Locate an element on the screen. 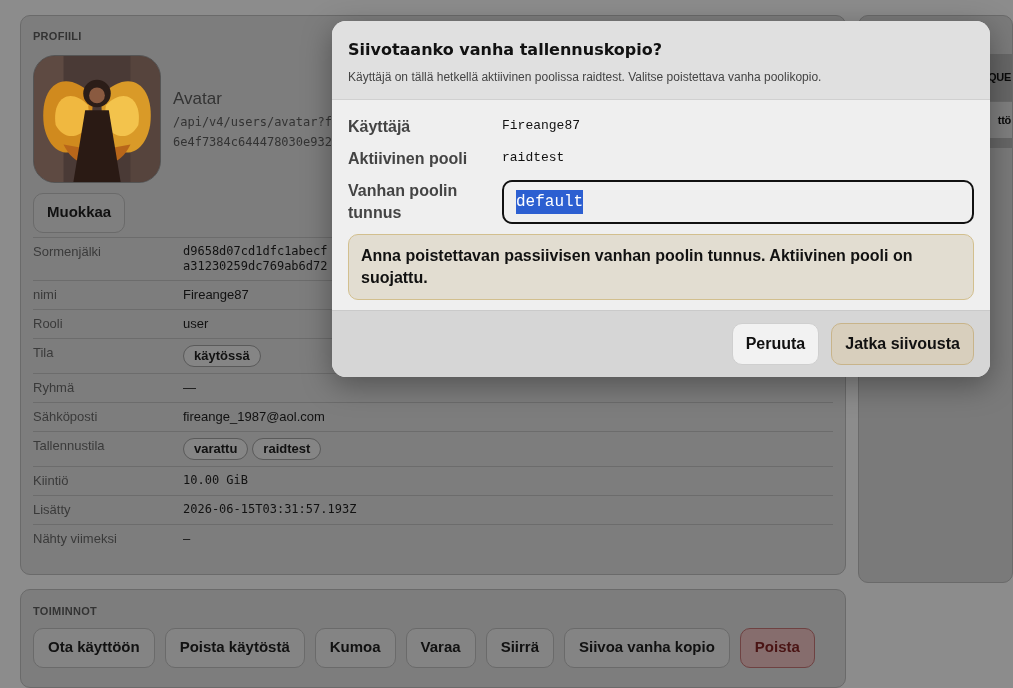 The image size is (1013, 688). avatar-label: Avatar is located at coordinates (198, 98).